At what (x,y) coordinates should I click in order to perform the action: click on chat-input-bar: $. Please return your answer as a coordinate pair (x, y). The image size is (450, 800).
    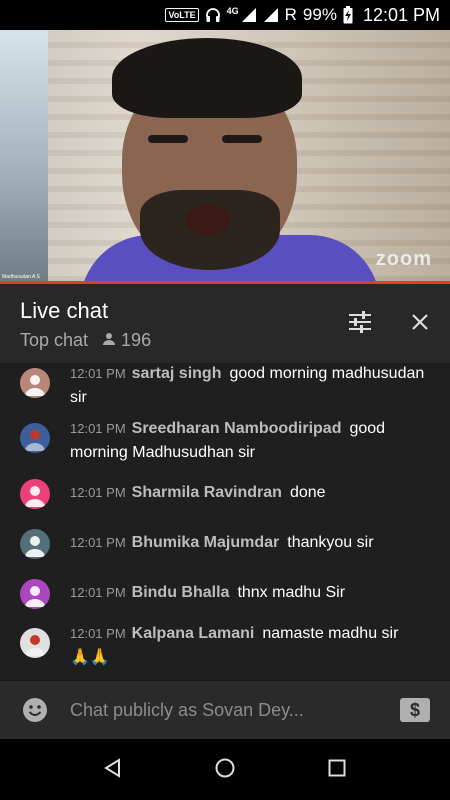
    Looking at the image, I should click on (225, 709).